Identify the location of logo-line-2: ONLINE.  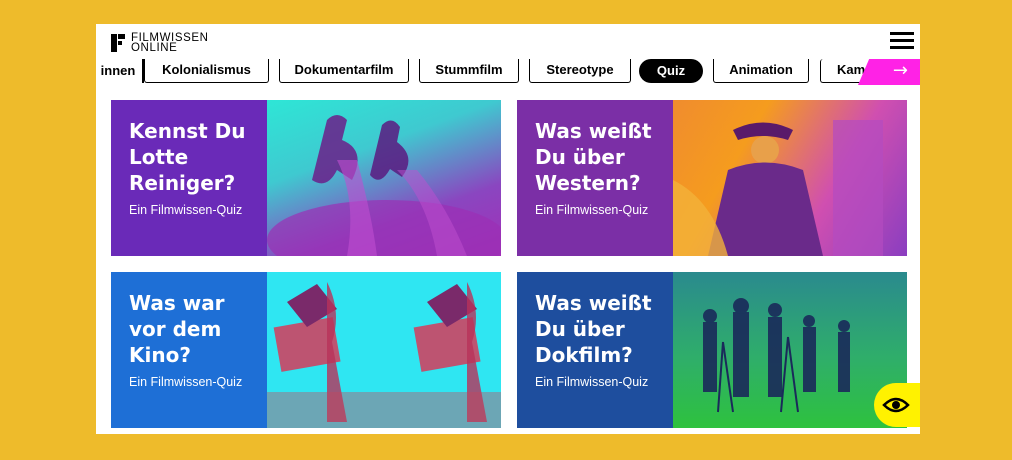
(154, 48).